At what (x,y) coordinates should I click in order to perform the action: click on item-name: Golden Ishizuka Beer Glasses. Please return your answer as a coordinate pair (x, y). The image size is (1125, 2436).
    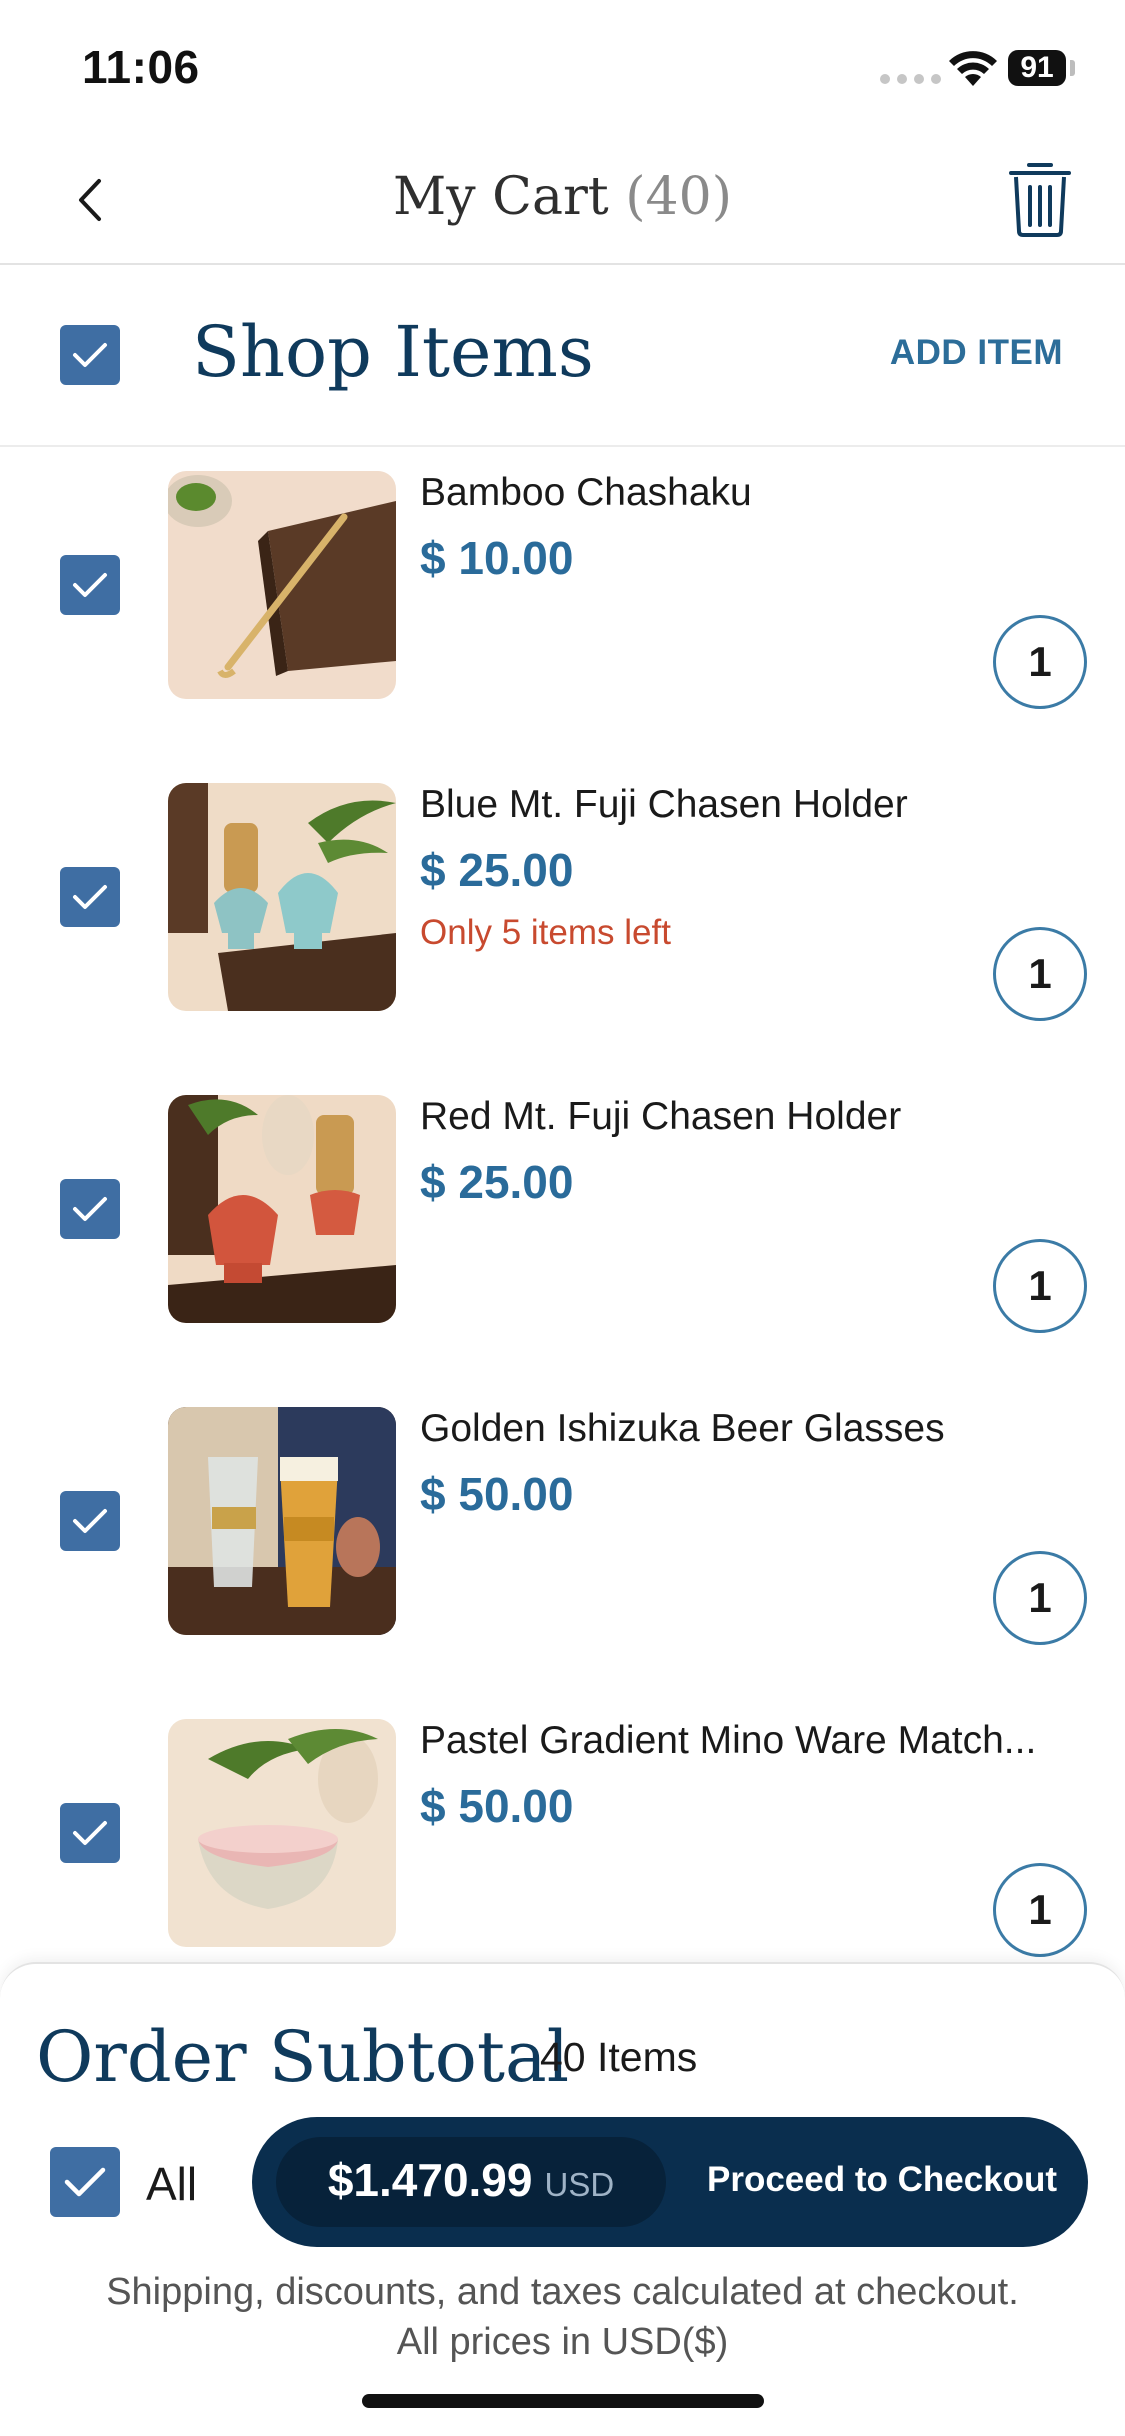
    Looking at the image, I should click on (682, 1428).